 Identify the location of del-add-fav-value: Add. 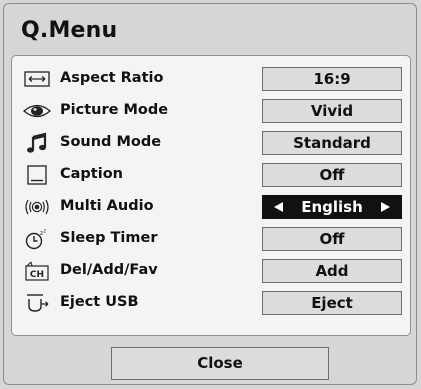
(332, 271).